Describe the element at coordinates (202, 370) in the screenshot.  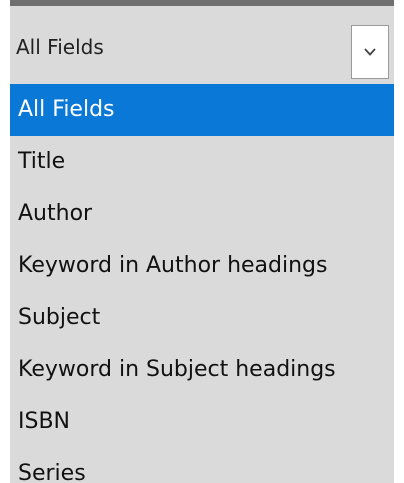
I see `option-keyword-subject-headings: Keyword in Subject headings` at that location.